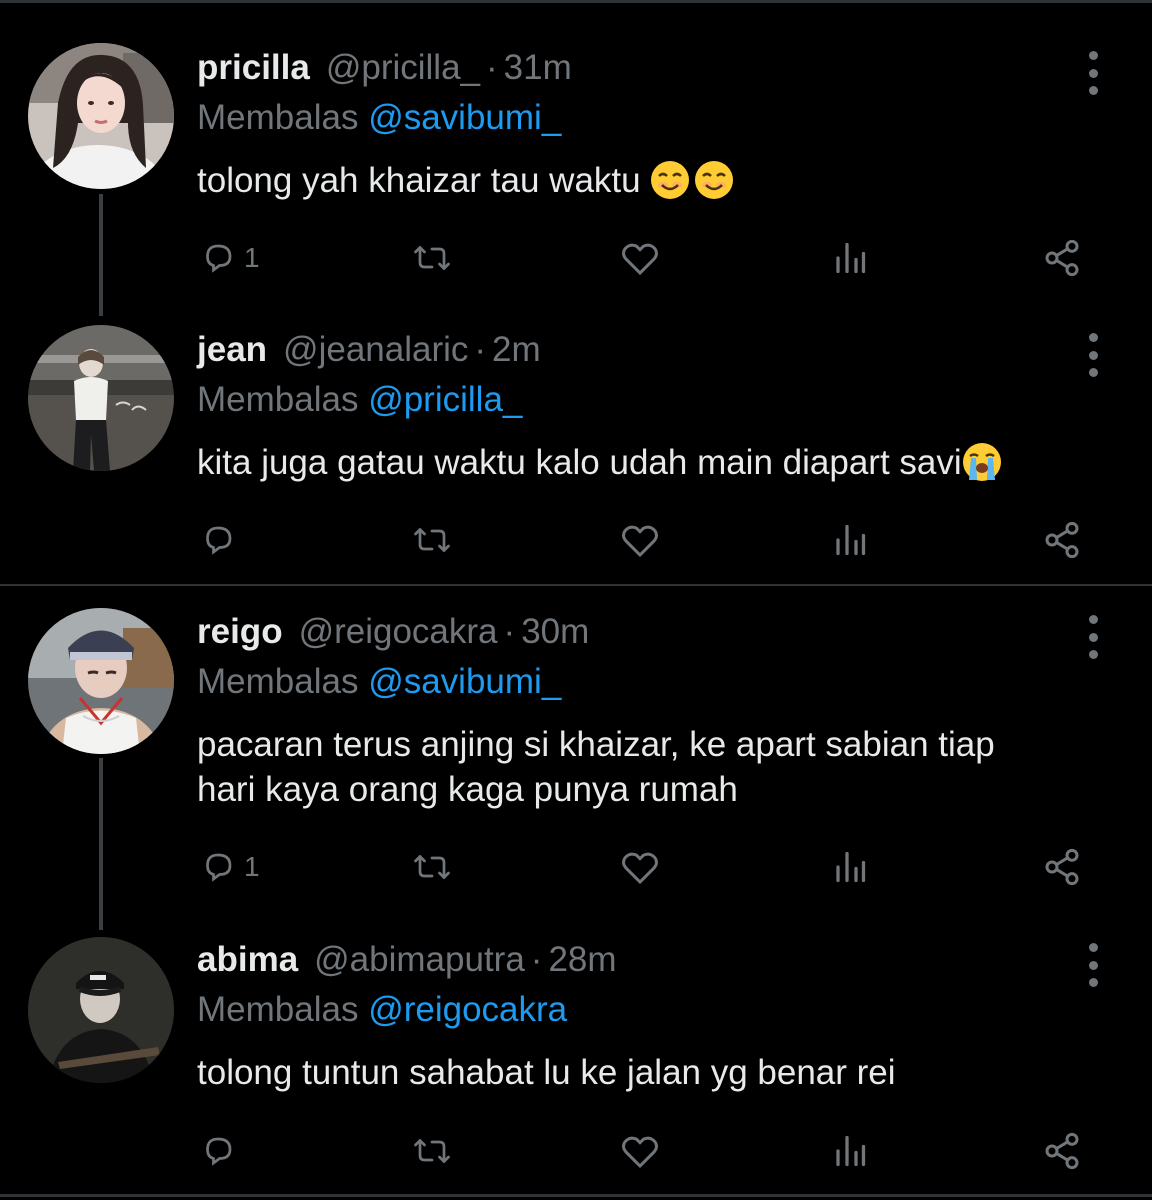 This screenshot has height=1200, width=1152. I want to click on replying-to: Membalas @pricilla_, so click(359, 400).